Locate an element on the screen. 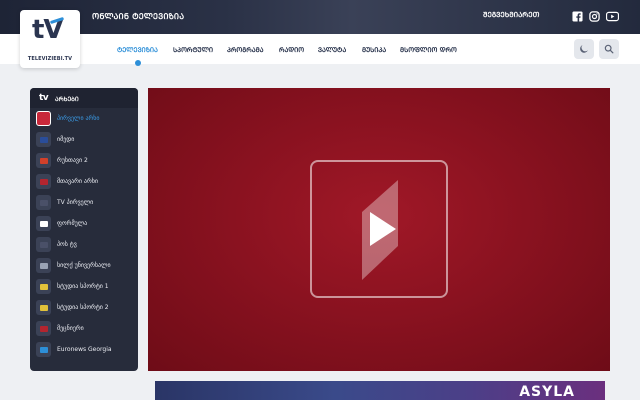  channel-name: სტუდია სპორტი 2 is located at coordinates (83, 307).